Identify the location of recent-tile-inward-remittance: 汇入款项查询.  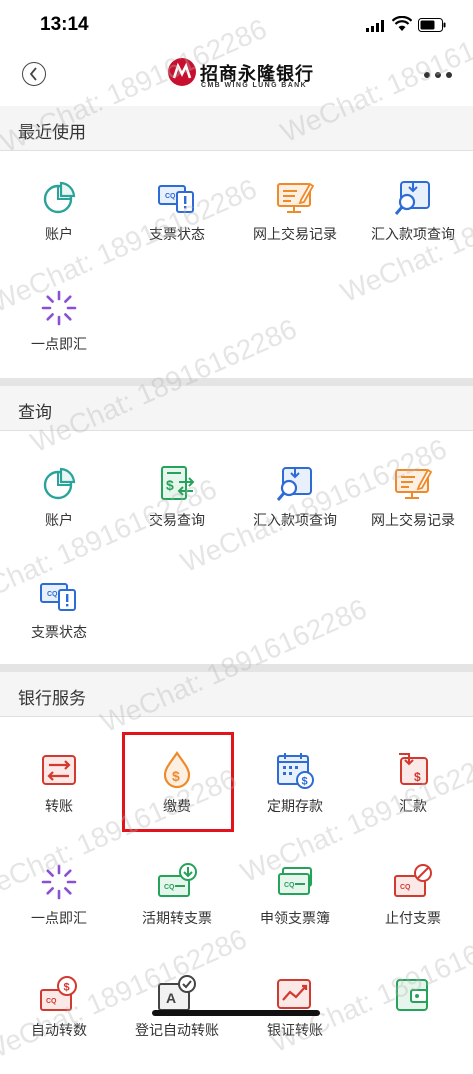
(413, 228).